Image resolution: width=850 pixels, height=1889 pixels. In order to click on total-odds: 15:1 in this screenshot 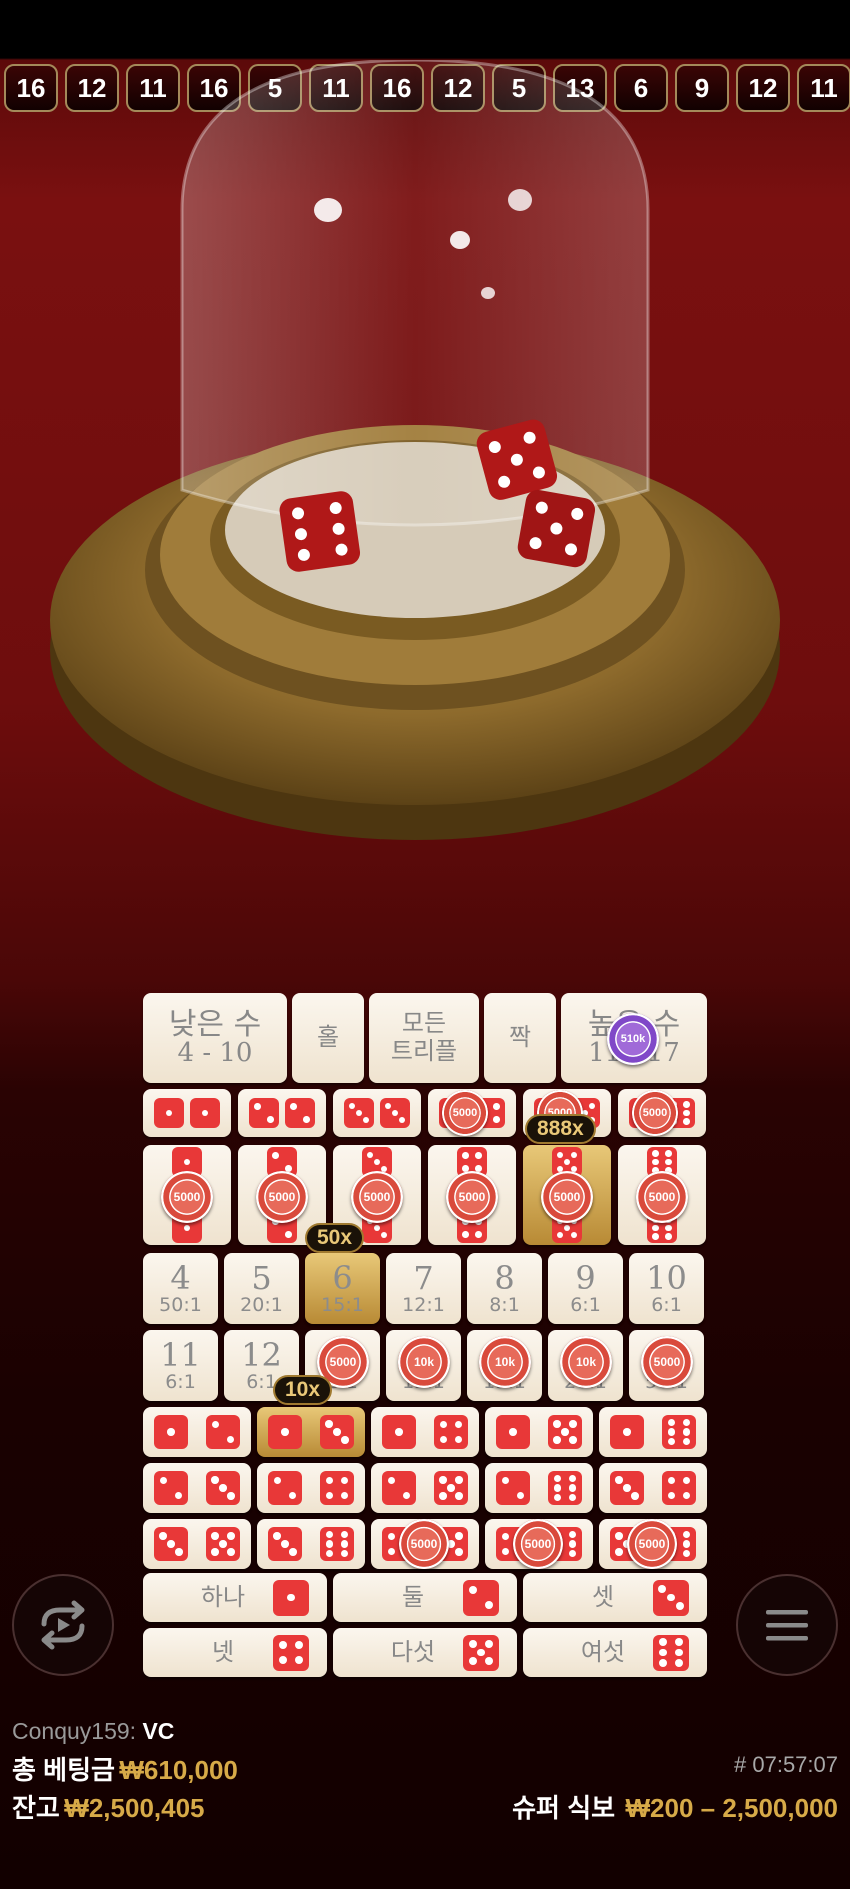, I will do `click(342, 1304)`.